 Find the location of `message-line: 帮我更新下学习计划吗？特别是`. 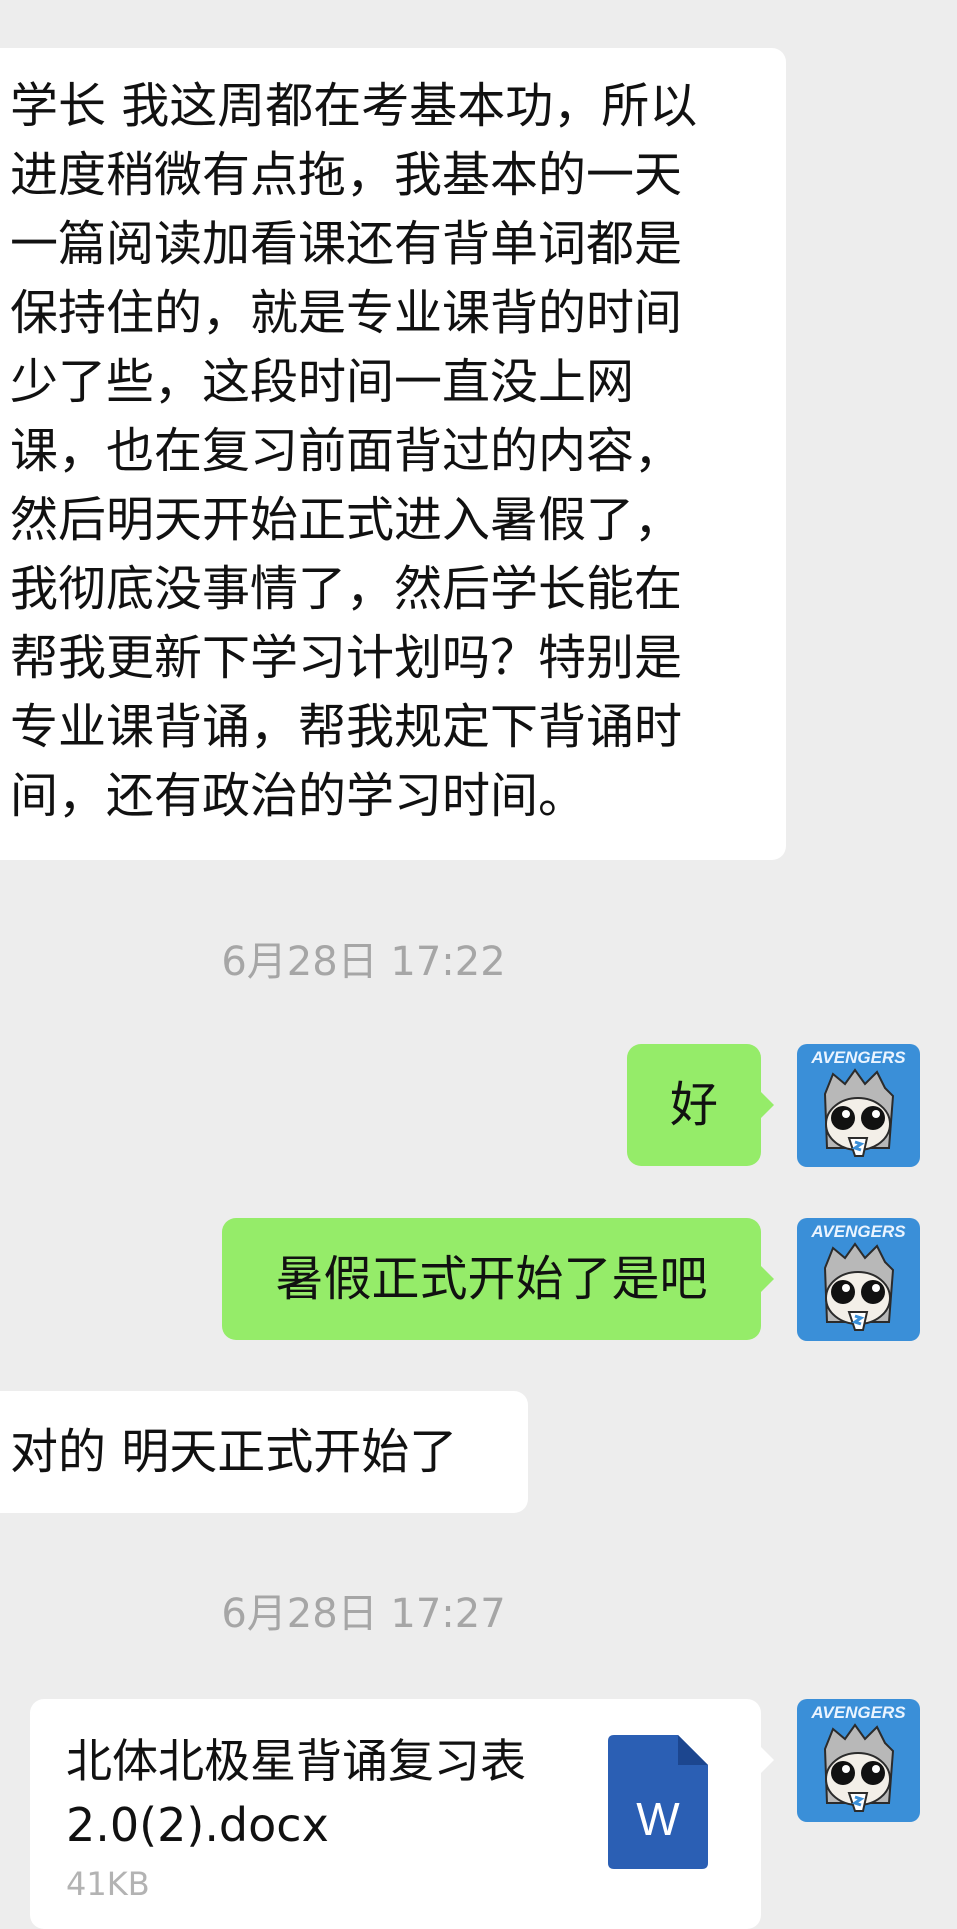

message-line: 帮我更新下学习计划吗？特别是 is located at coordinates (346, 658).